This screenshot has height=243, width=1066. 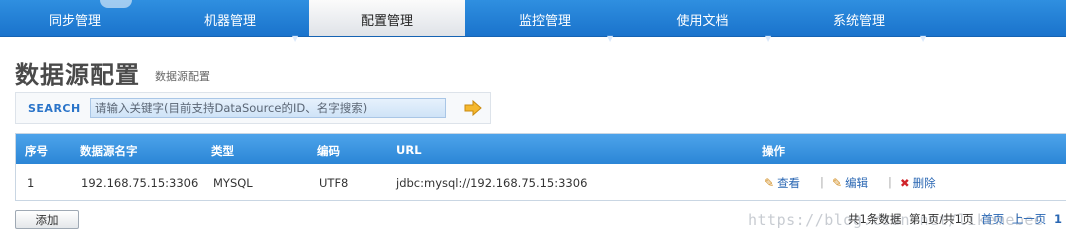 I want to click on nav-item-label: 机器管理, so click(x=229, y=21).